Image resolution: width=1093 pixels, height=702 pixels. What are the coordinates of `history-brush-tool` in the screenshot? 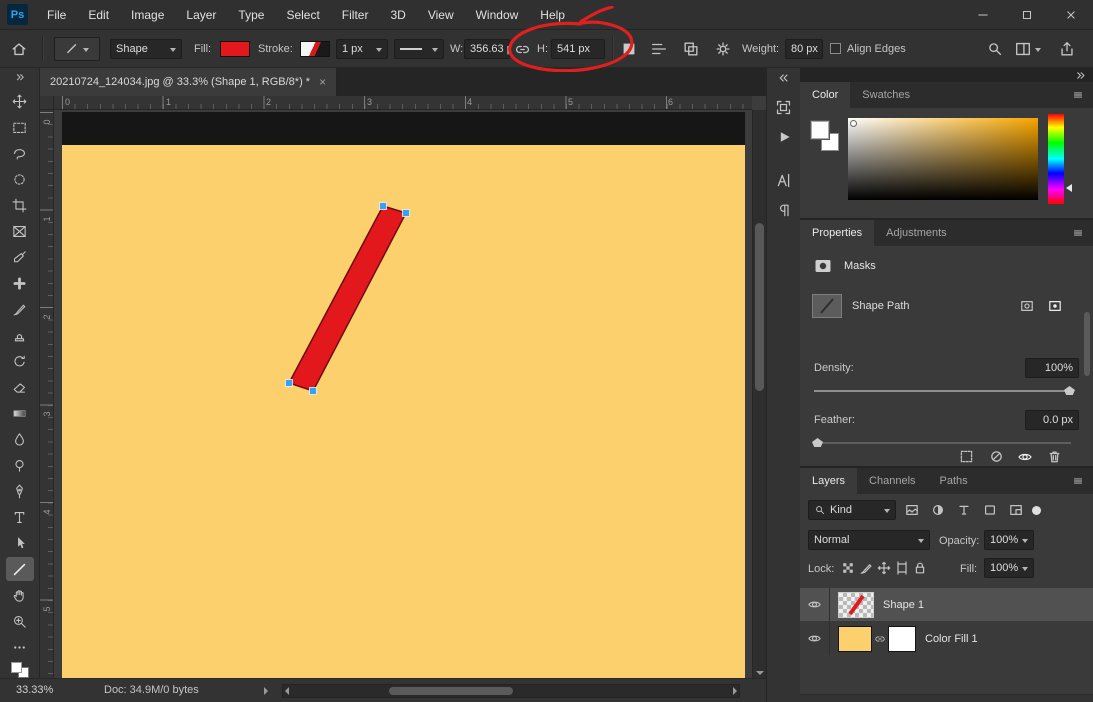 It's located at (20, 361).